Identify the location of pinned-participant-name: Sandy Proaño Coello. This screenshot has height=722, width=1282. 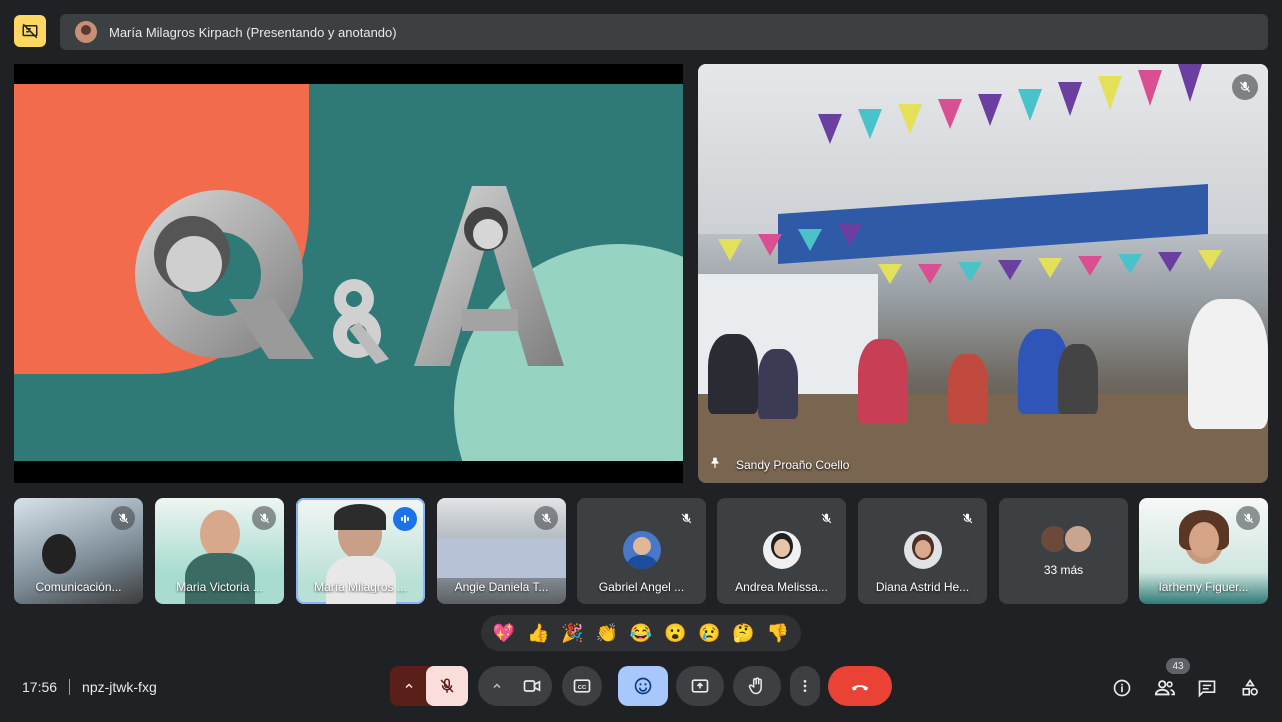
(778, 464).